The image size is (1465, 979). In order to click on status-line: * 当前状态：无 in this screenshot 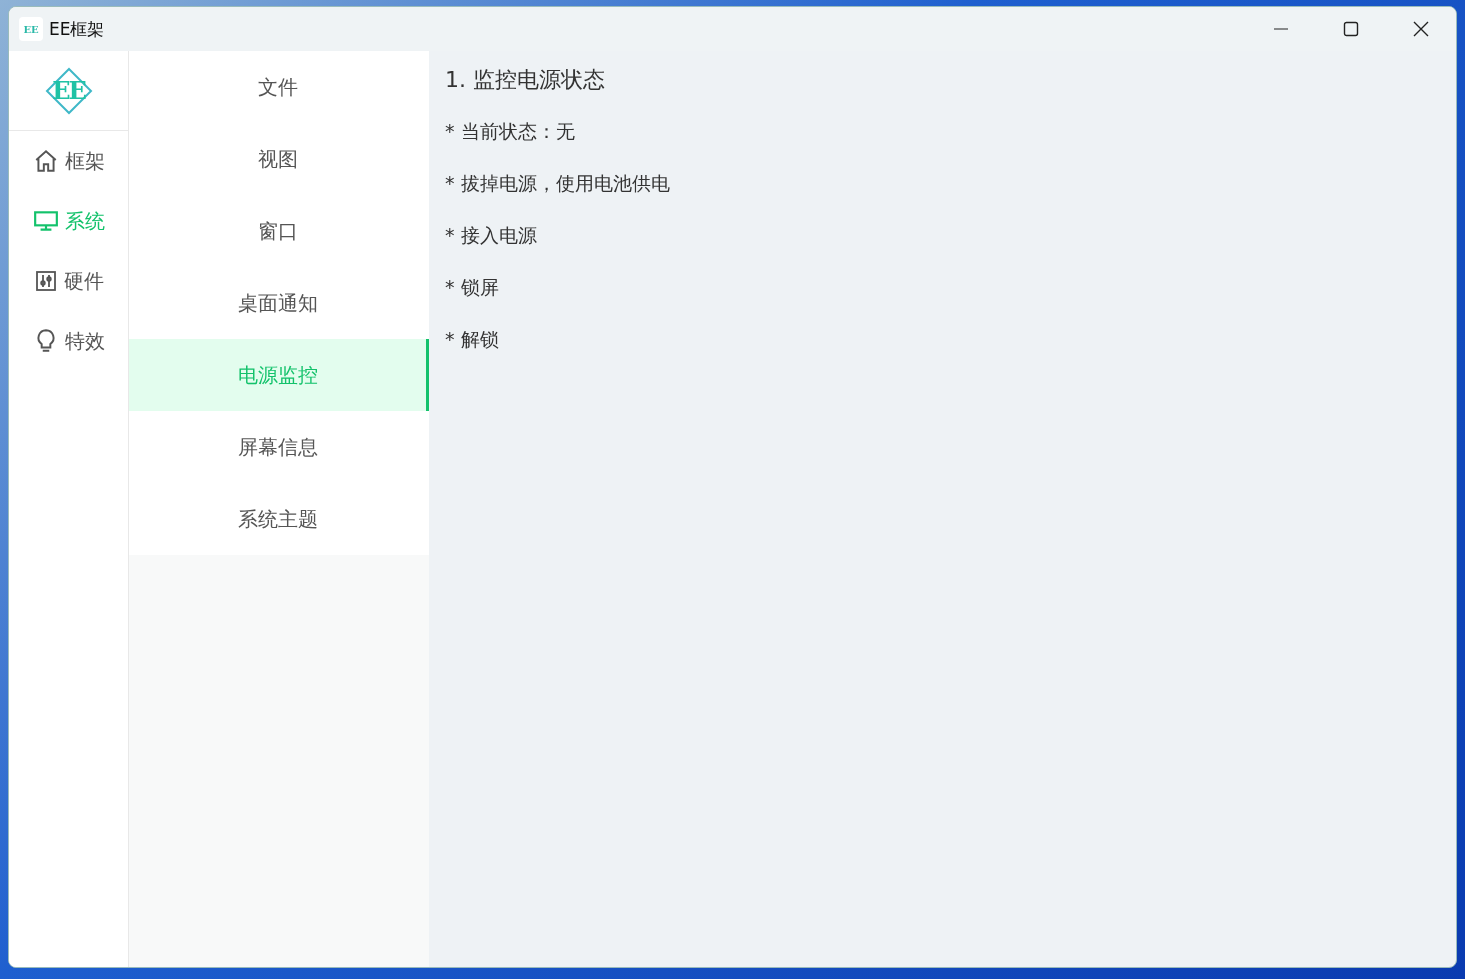, I will do `click(510, 131)`.